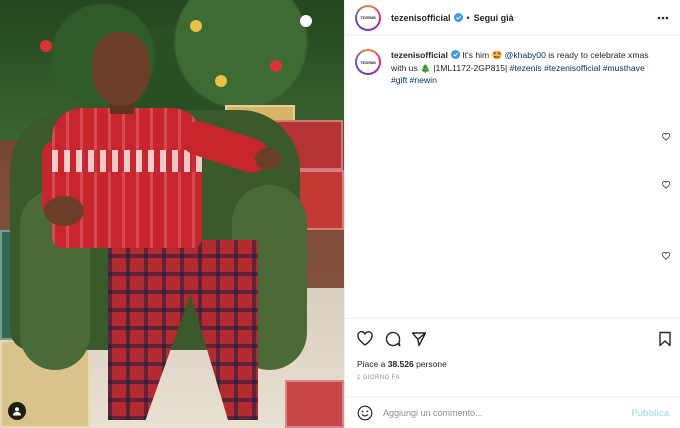 The height and width of the screenshot is (428, 680). Describe the element at coordinates (127, 161) in the screenshot. I see `sweater-pattern` at that location.